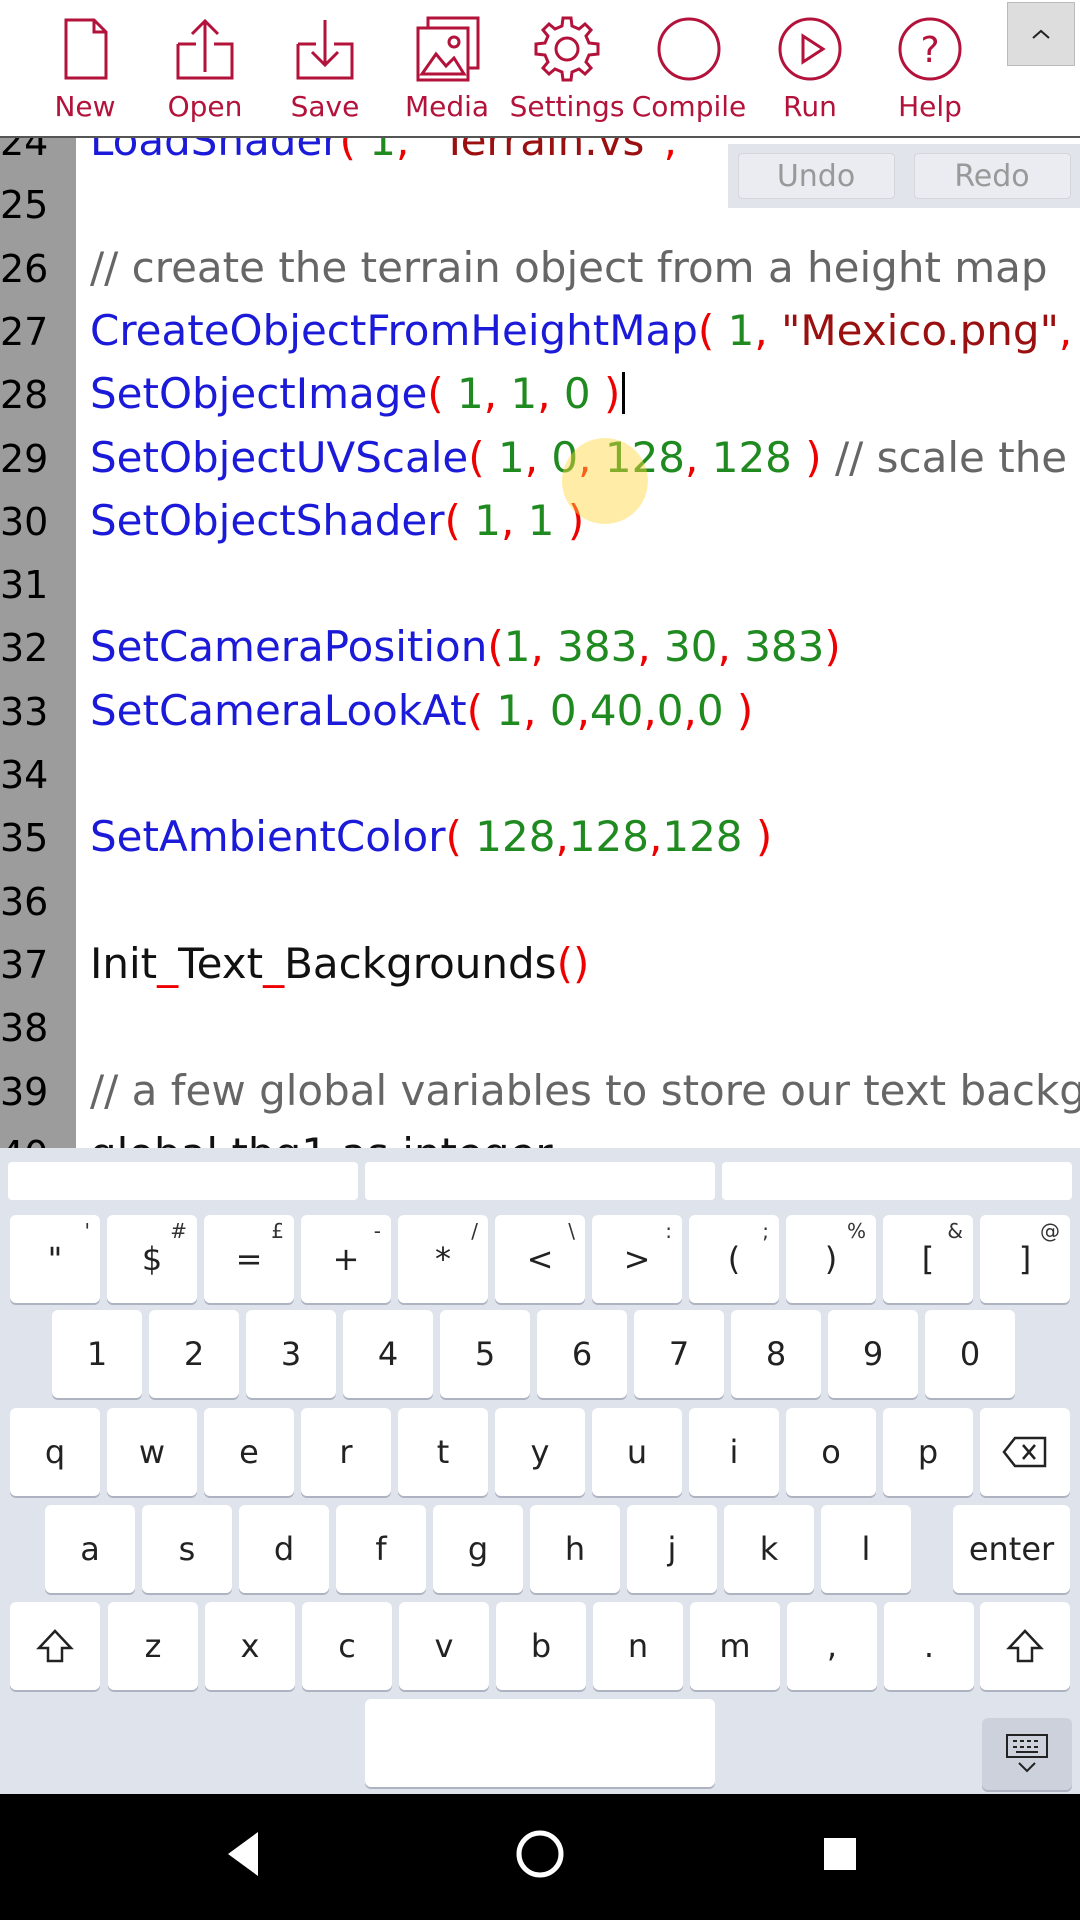 The width and height of the screenshot is (1080, 1920). What do you see at coordinates (540, 1259) in the screenshot?
I see `key-symbol: < \` at bounding box center [540, 1259].